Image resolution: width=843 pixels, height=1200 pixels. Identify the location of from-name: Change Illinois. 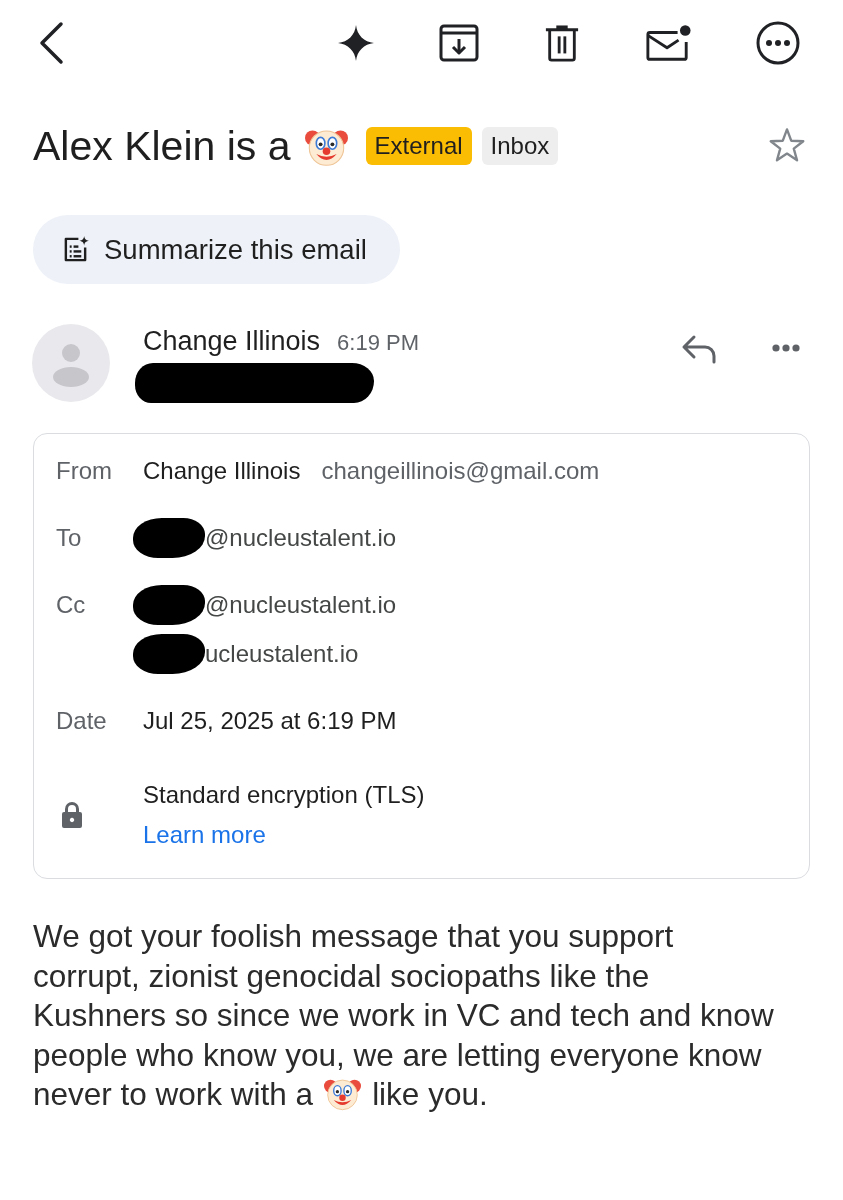
(222, 471).